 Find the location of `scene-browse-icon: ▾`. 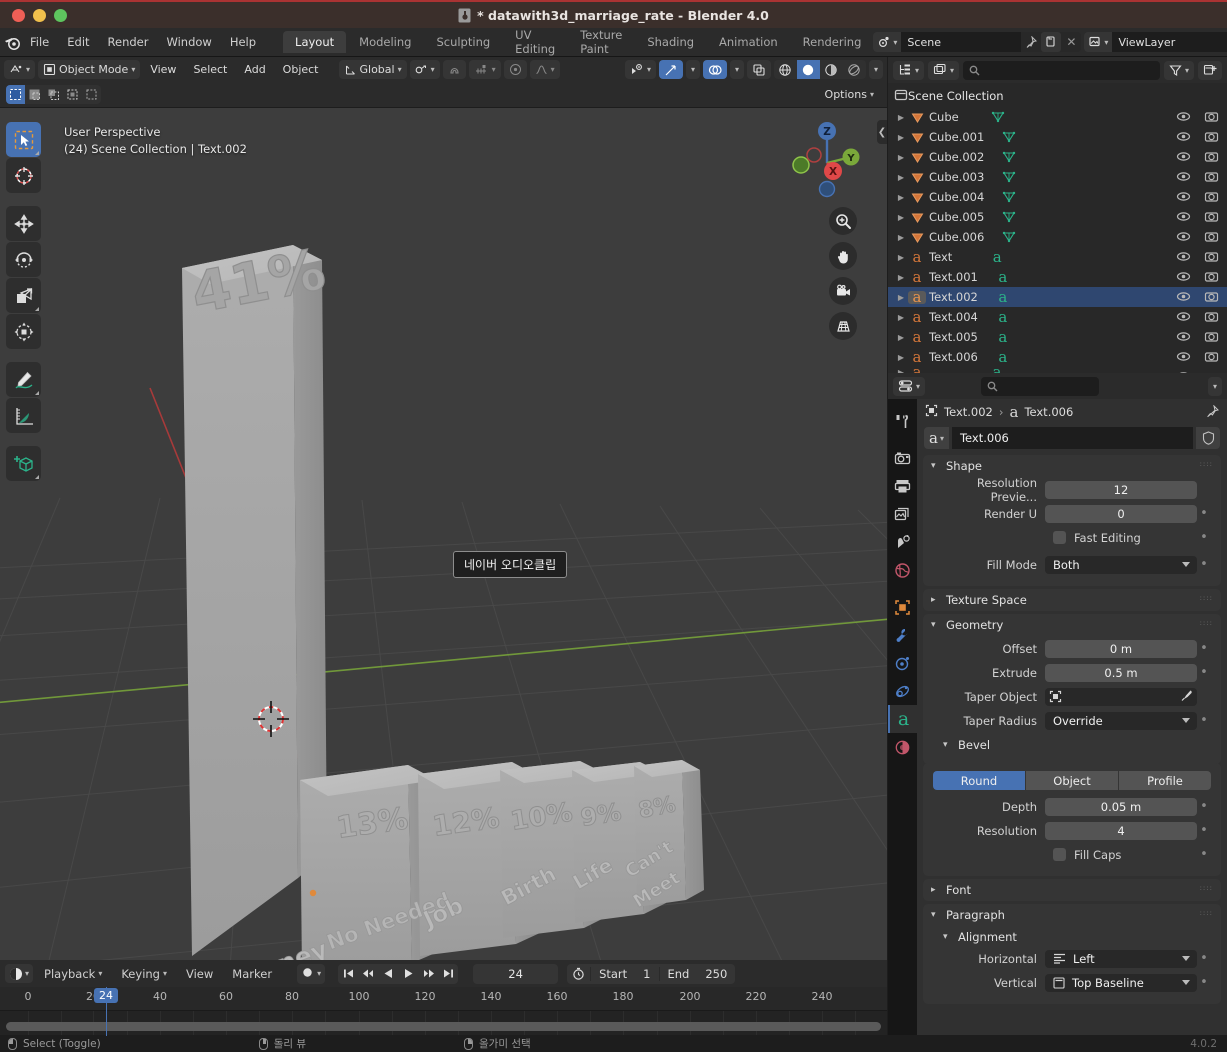

scene-browse-icon: ▾ is located at coordinates (887, 42).